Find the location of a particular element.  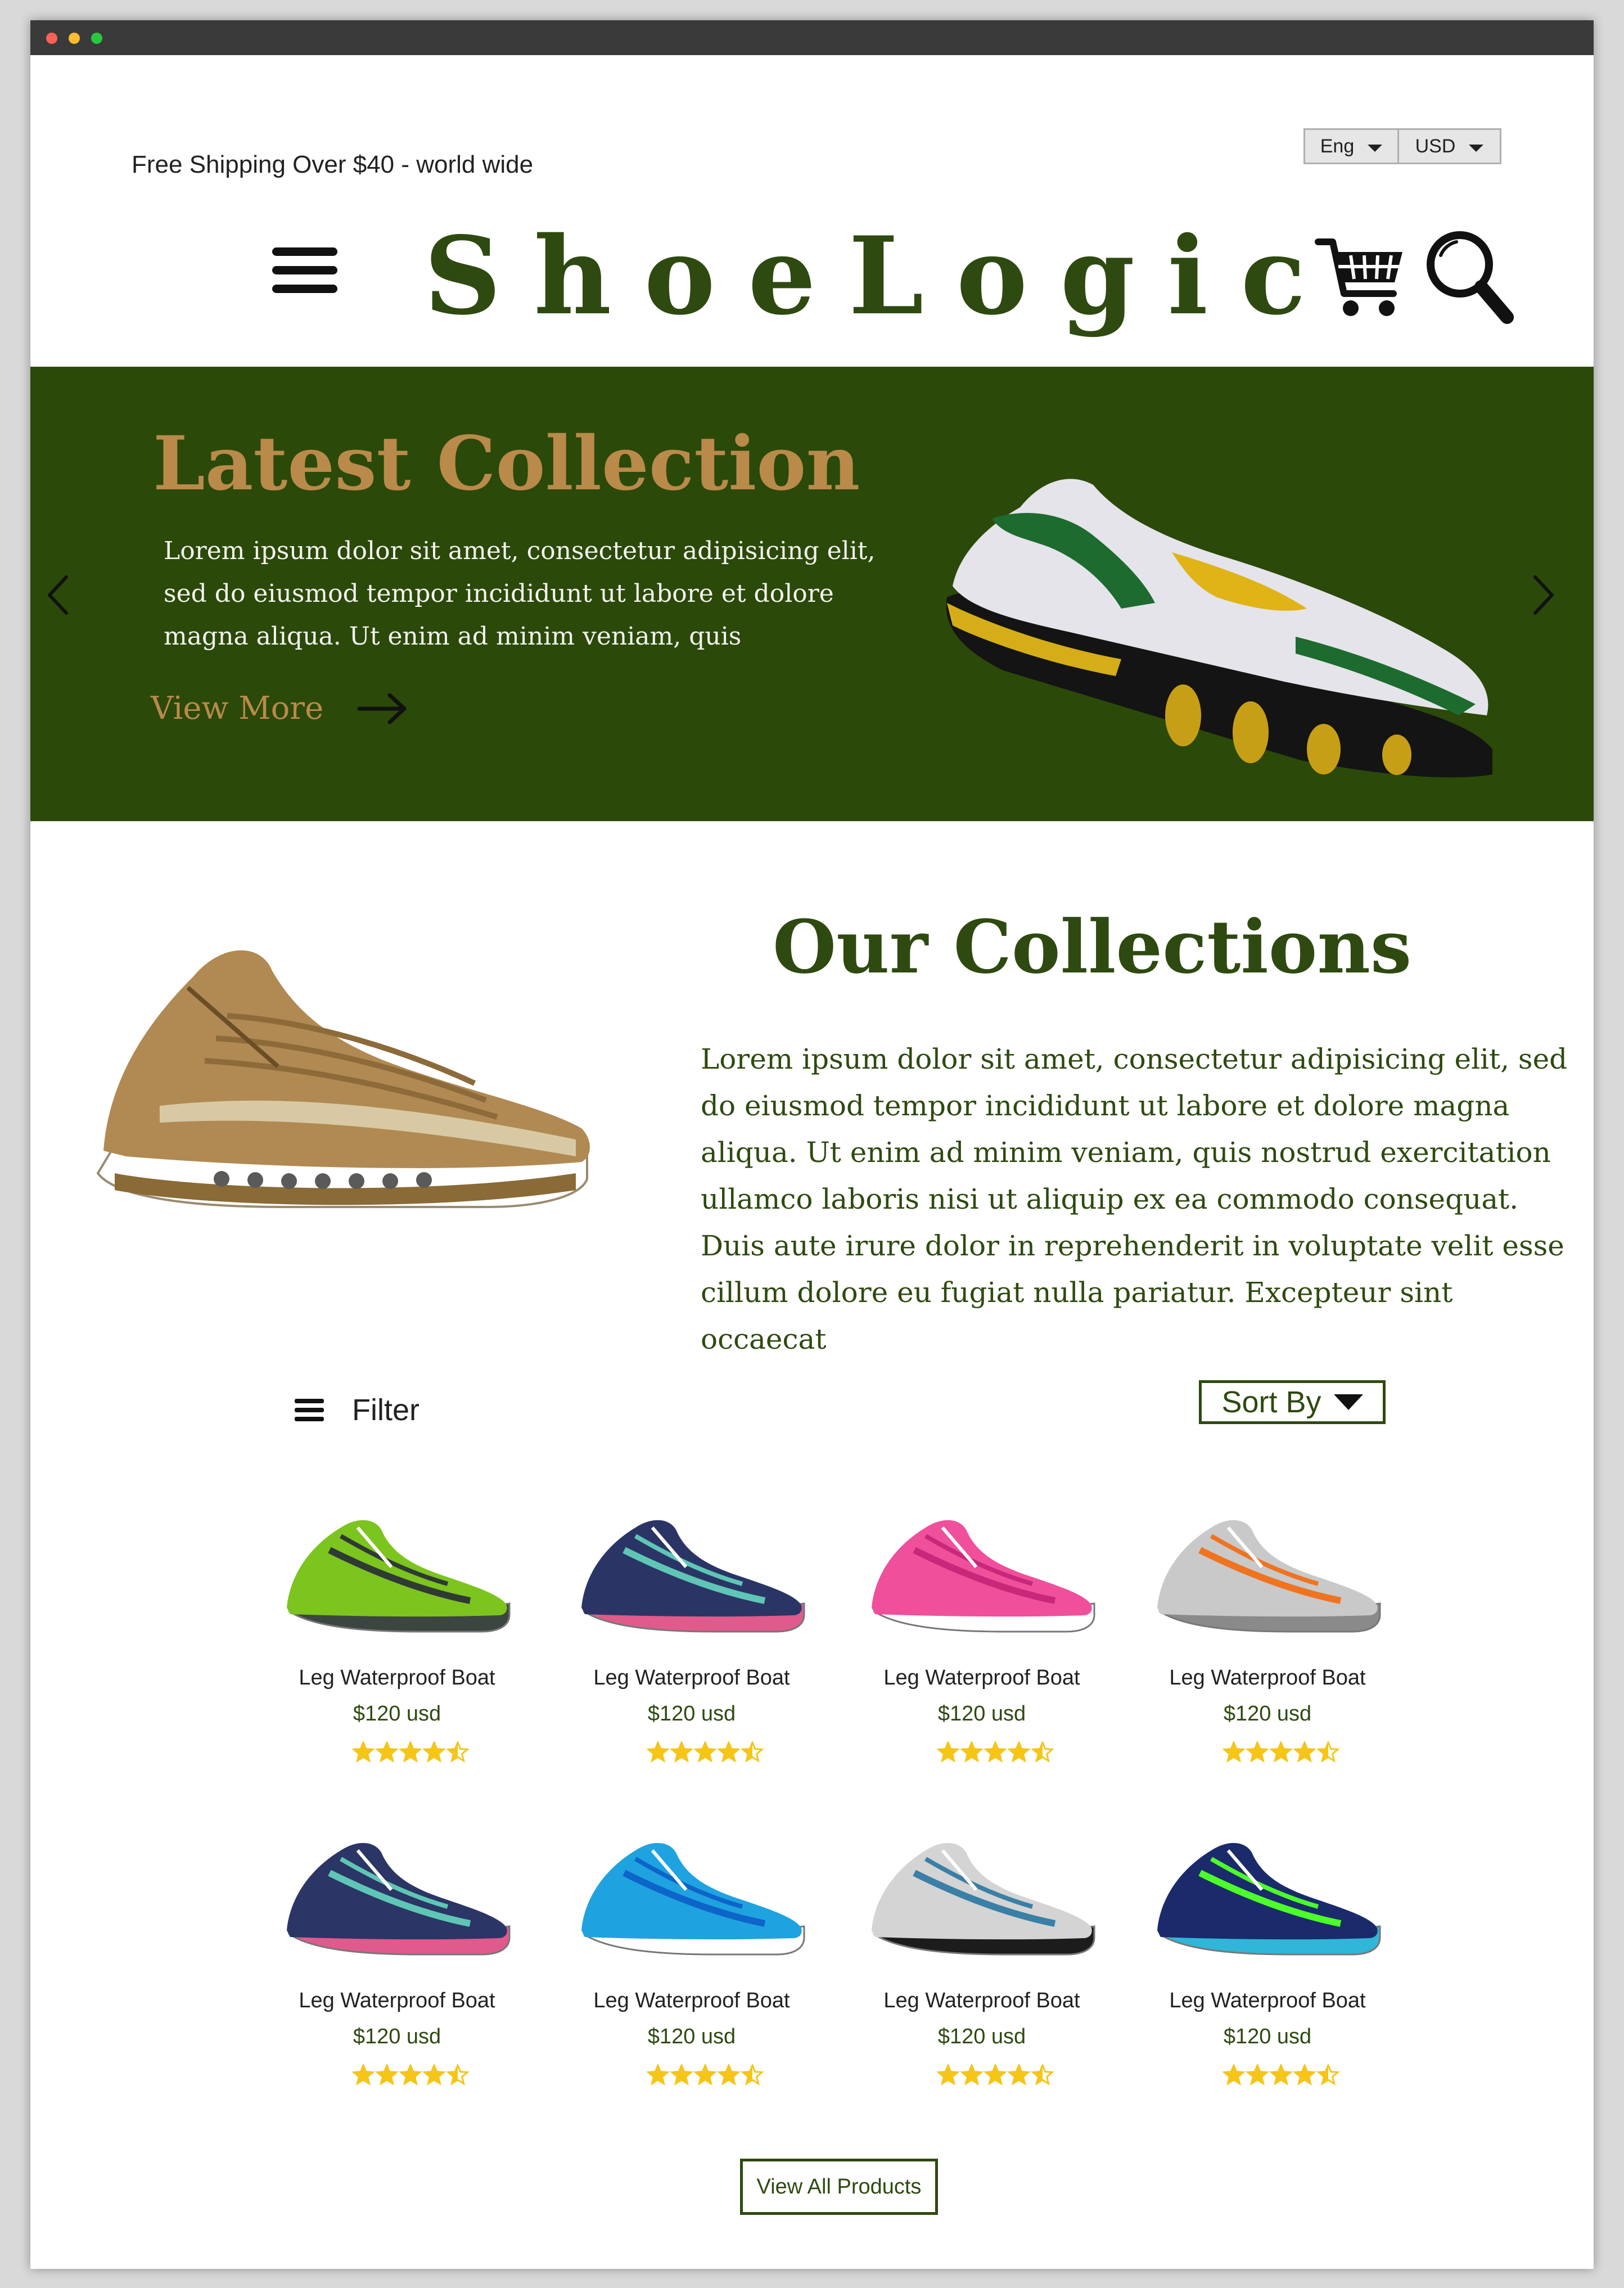

language-value: Eng is located at coordinates (1337, 146).